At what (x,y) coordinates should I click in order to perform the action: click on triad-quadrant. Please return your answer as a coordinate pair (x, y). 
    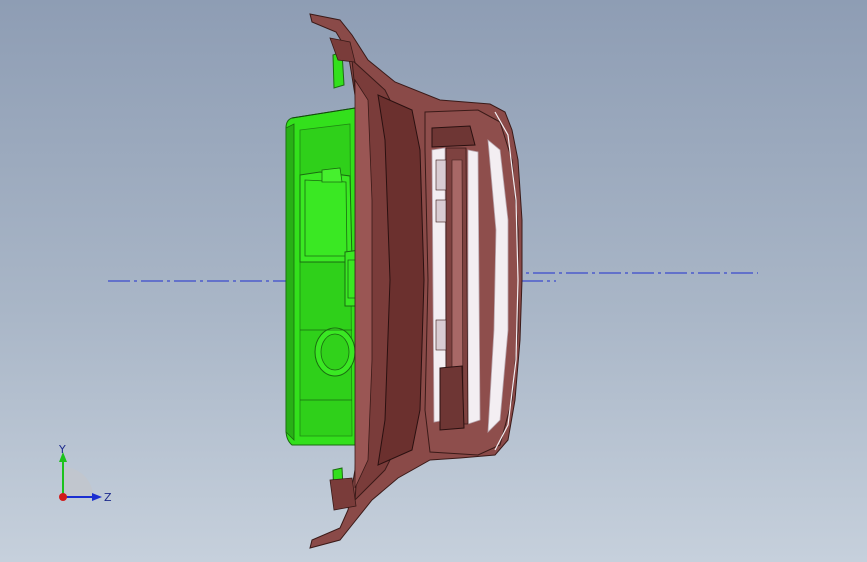
    Looking at the image, I should click on (78, 482).